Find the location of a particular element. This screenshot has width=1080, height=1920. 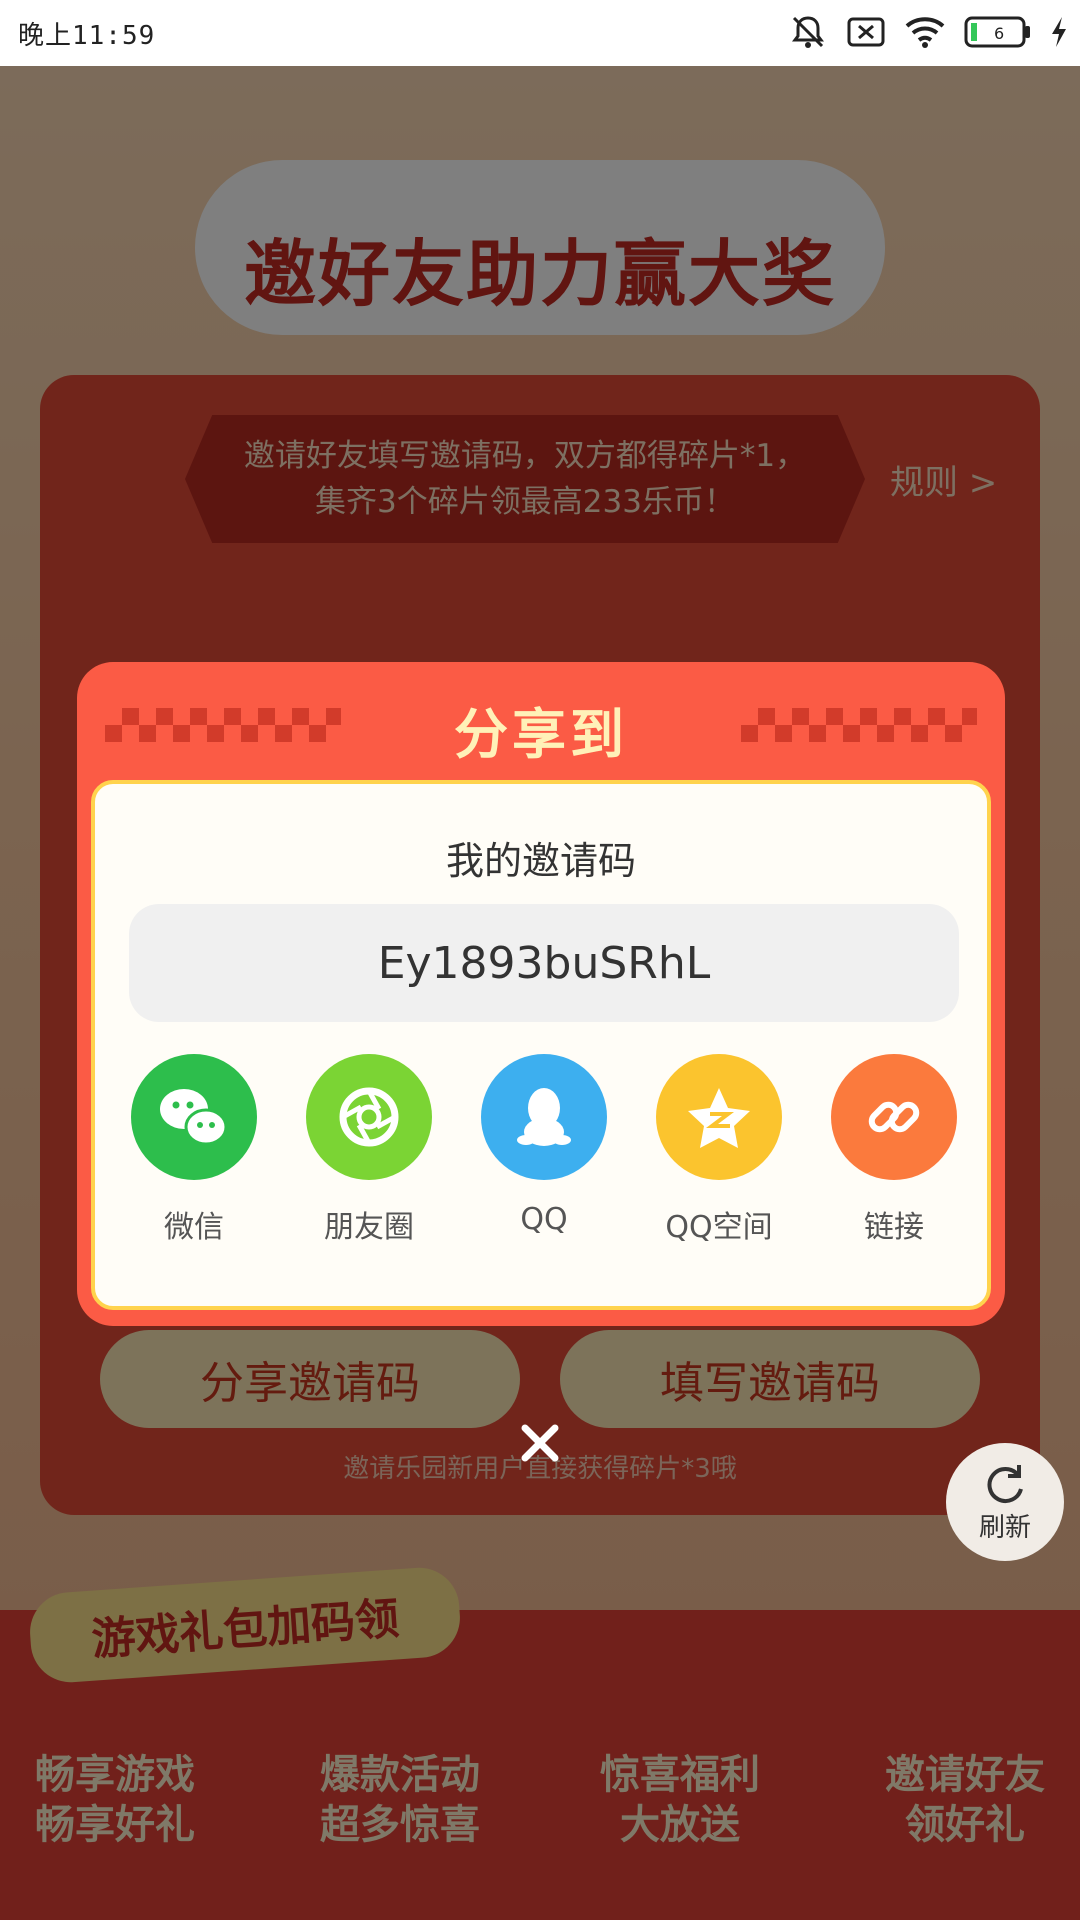

qzone-icon is located at coordinates (719, 1117).